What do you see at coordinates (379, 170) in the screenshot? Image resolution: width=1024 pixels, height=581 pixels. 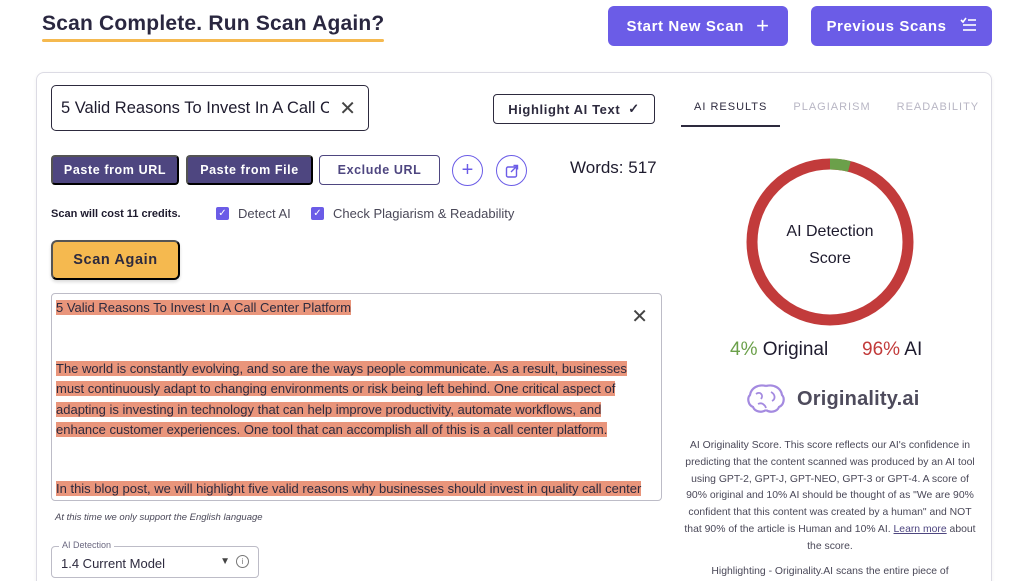 I see `exclude-url-button: Exclude URL` at bounding box center [379, 170].